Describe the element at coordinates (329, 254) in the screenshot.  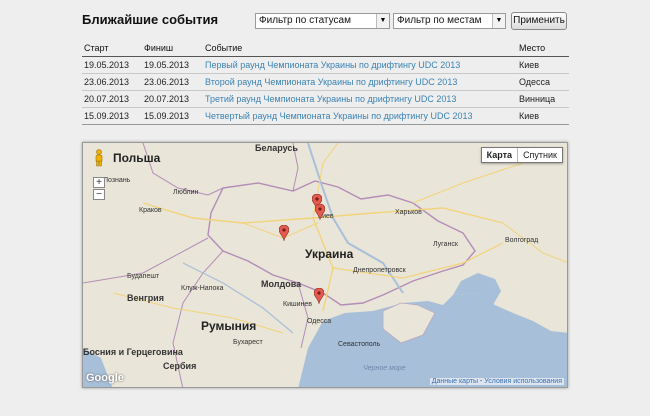
I see `label-ukraine: Украина` at that location.